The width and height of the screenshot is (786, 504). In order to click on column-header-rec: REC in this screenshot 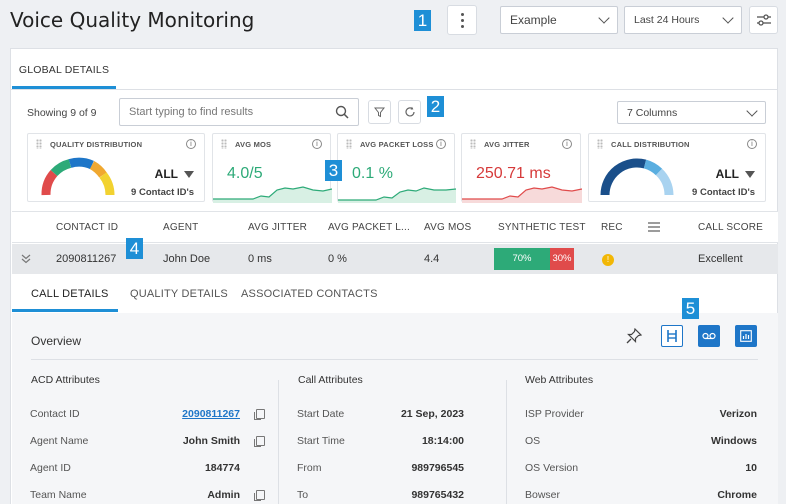, I will do `click(612, 227)`.